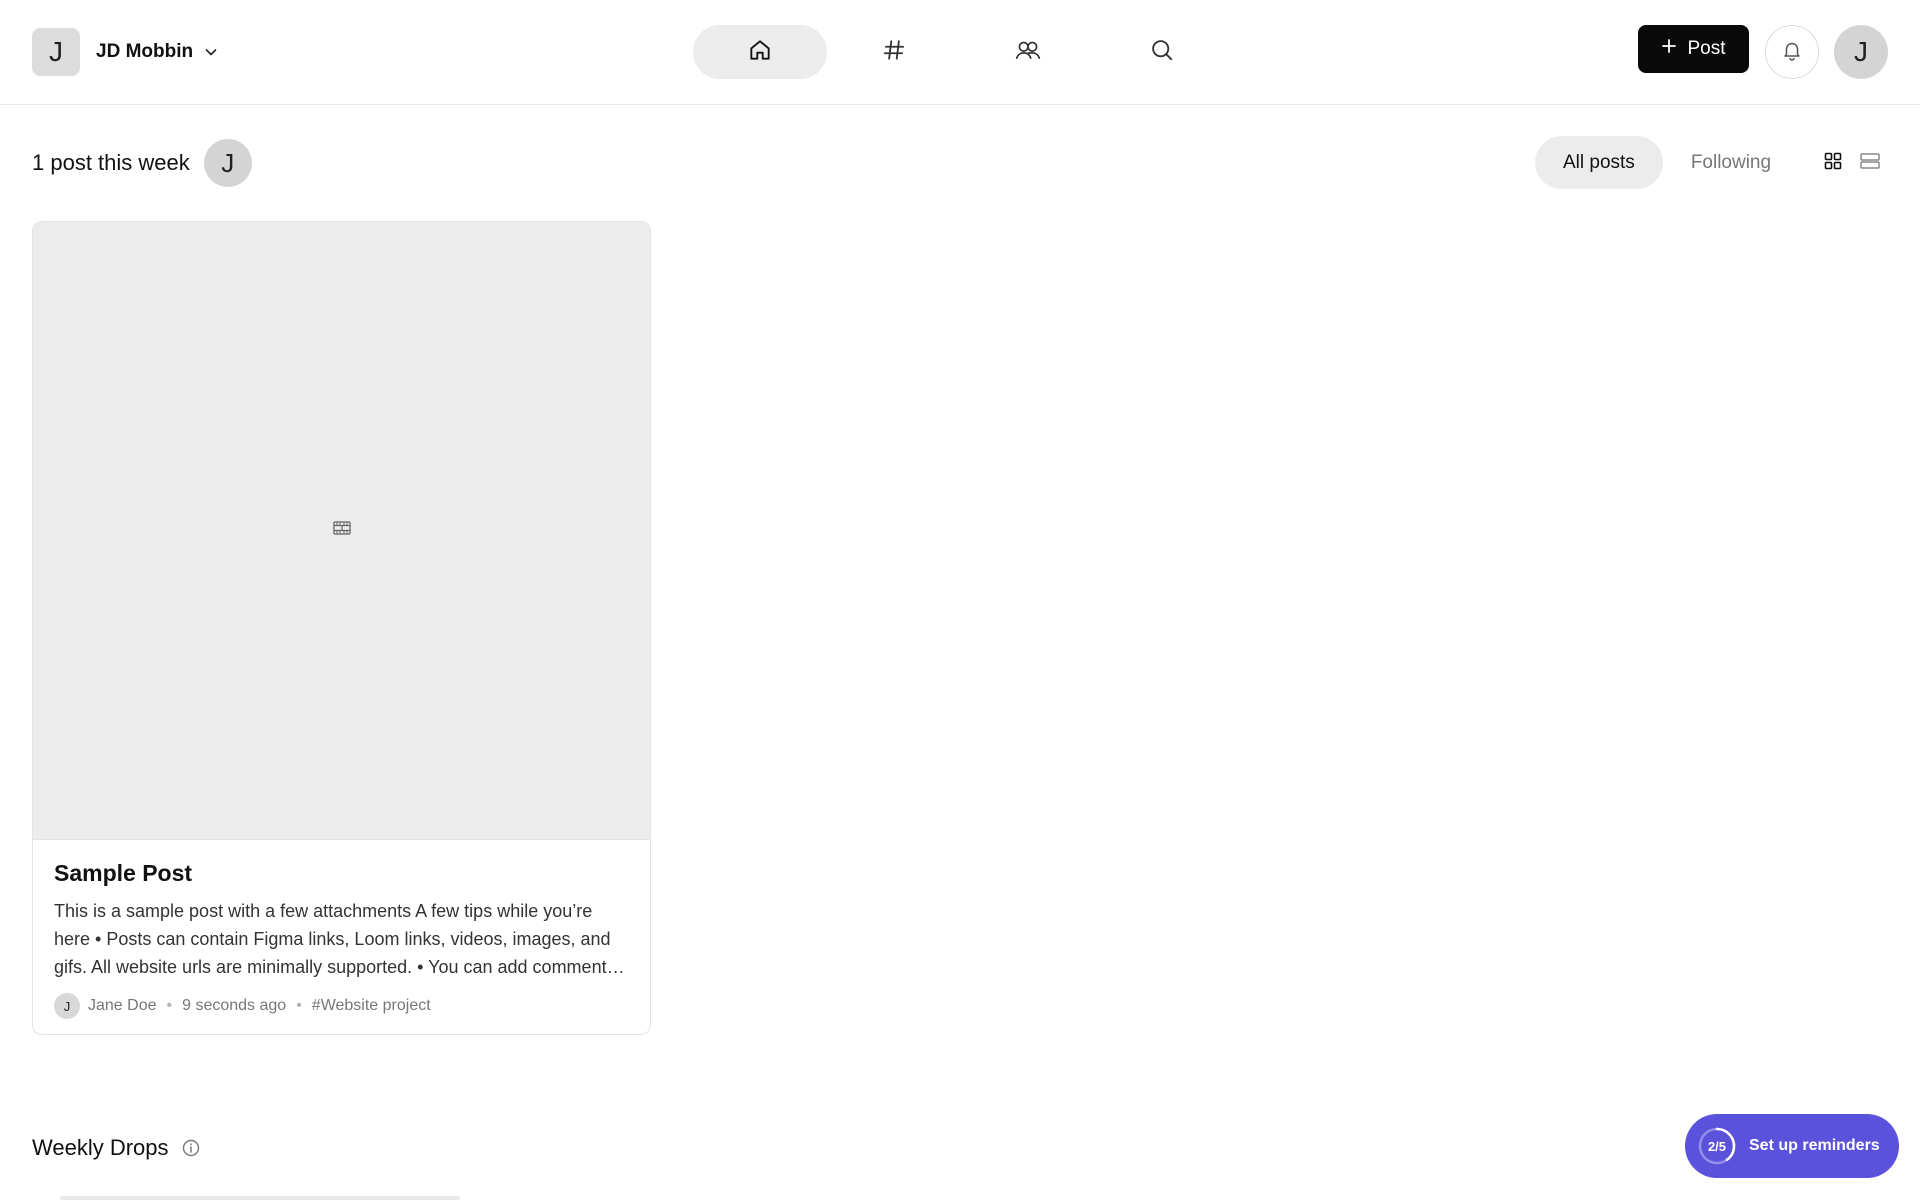 The image size is (1920, 1200). I want to click on notifications-button, so click(1792, 52).